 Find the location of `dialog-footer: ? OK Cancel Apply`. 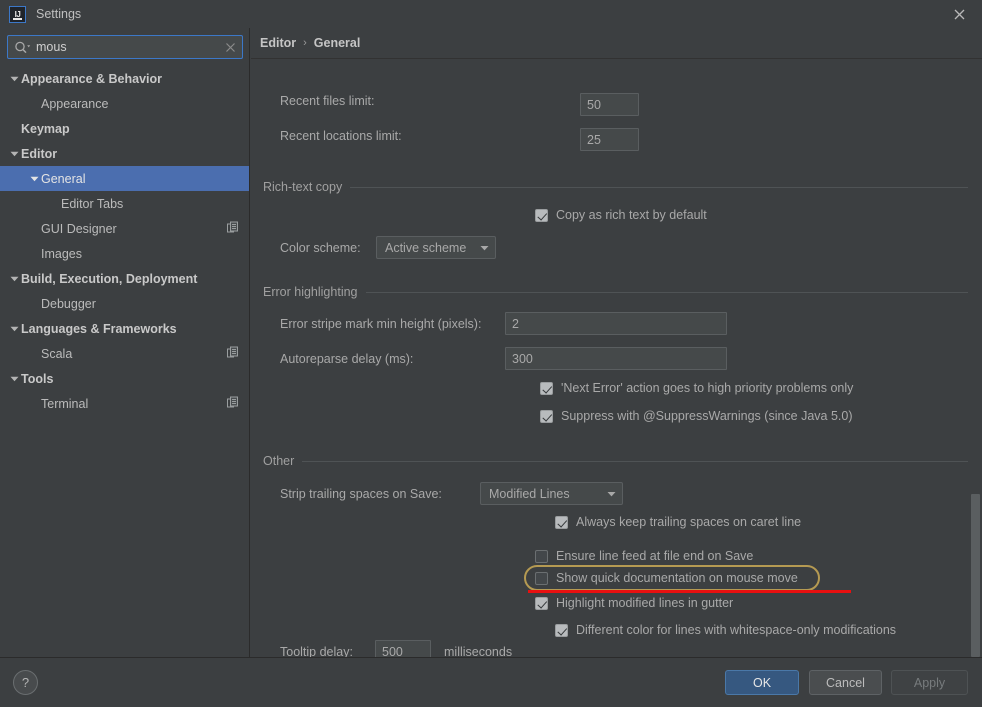

dialog-footer: ? OK Cancel Apply is located at coordinates (491, 682).